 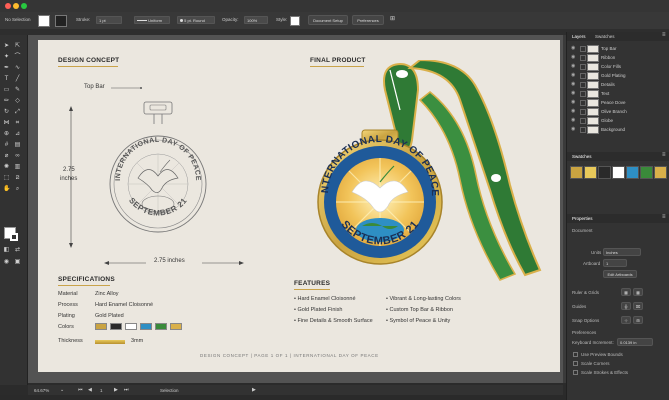 I want to click on rectangle-tool-icon: ▭, so click(x=6, y=90).